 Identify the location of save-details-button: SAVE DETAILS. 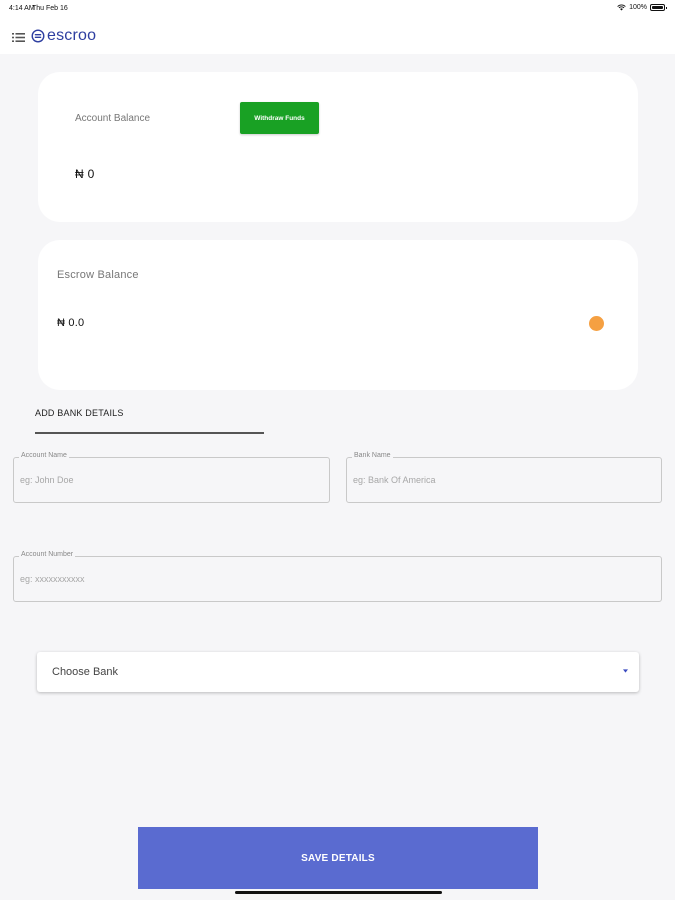
(338, 858).